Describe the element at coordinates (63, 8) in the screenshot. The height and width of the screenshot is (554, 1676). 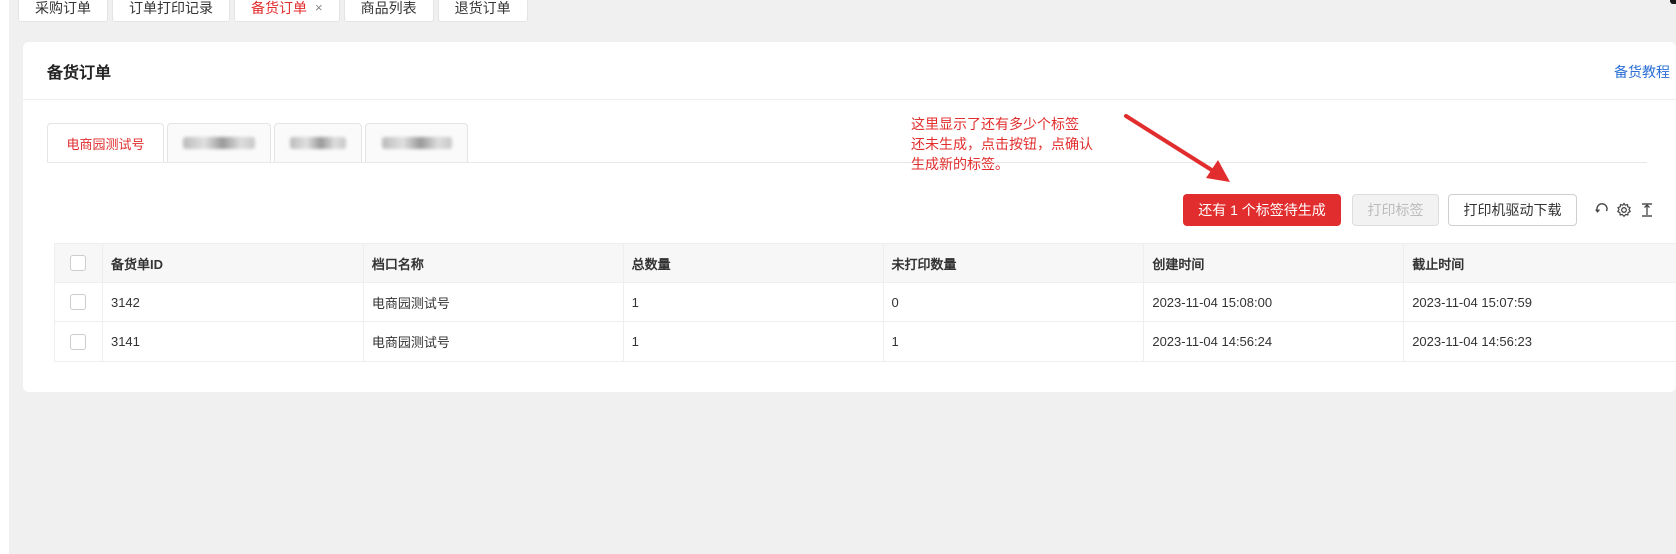
I see `tab-label: 采购订单` at that location.